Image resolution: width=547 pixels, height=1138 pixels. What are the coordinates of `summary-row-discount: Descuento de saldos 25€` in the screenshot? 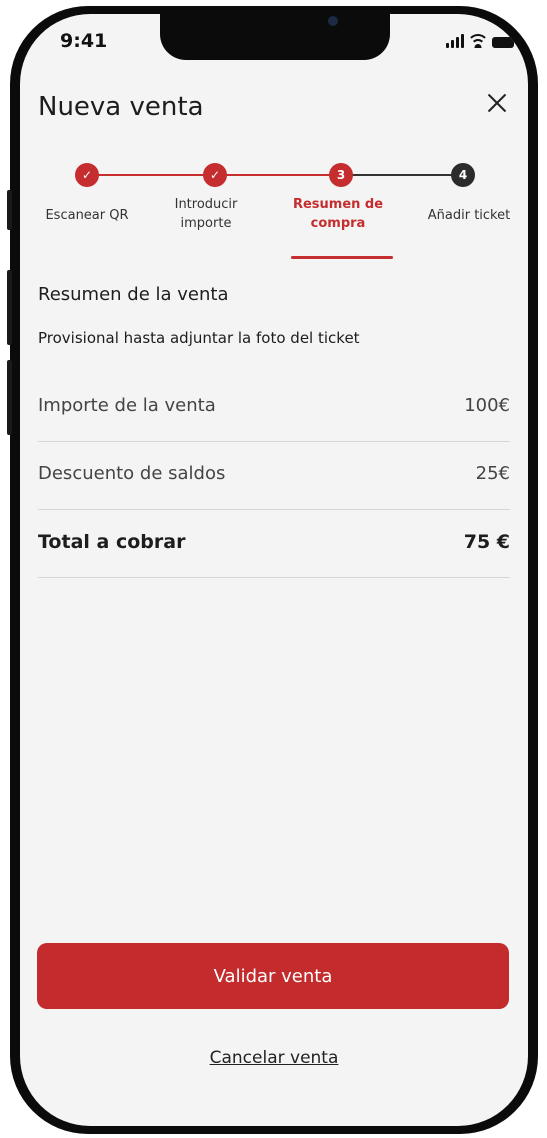 It's located at (274, 475).